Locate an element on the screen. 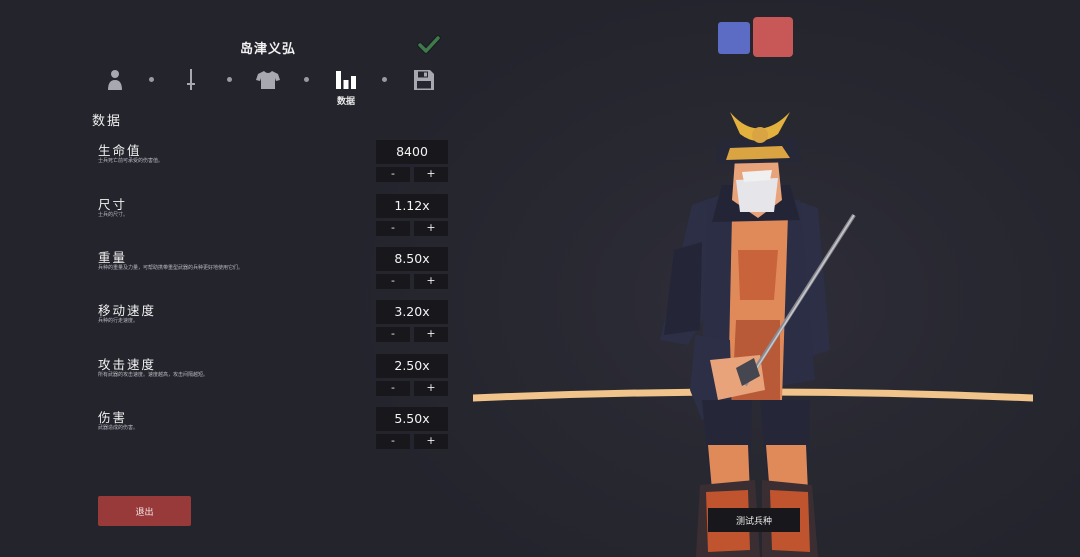  tab-appearance is located at coordinates (115, 80).